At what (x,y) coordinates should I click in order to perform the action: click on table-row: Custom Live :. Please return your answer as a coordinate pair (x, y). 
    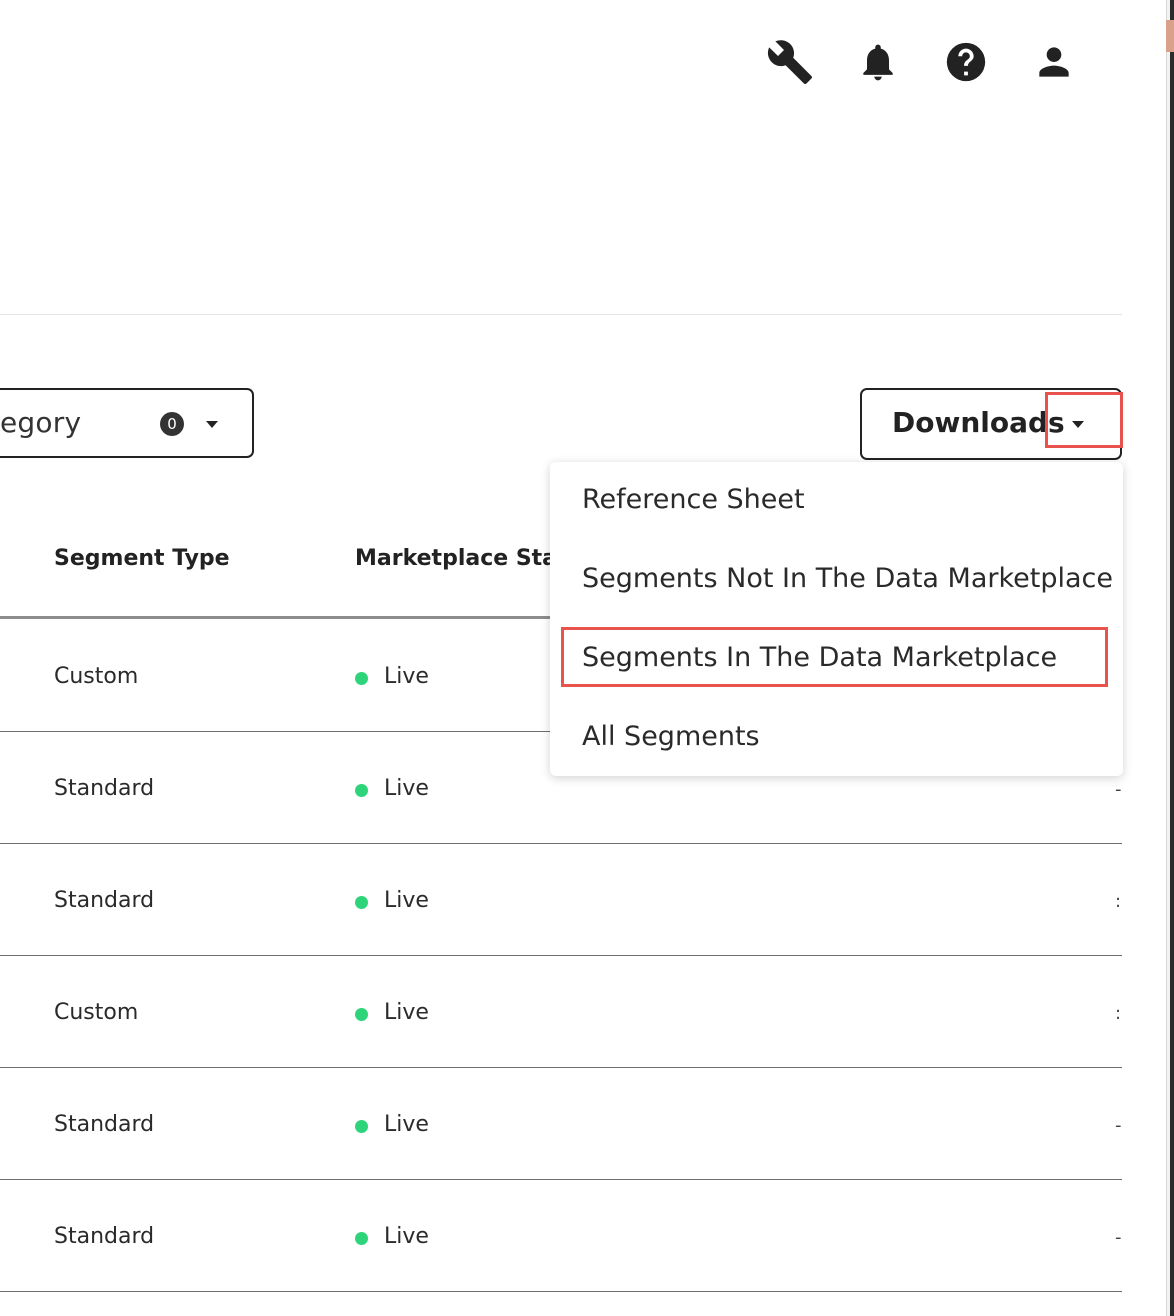
    Looking at the image, I should click on (561, 1012).